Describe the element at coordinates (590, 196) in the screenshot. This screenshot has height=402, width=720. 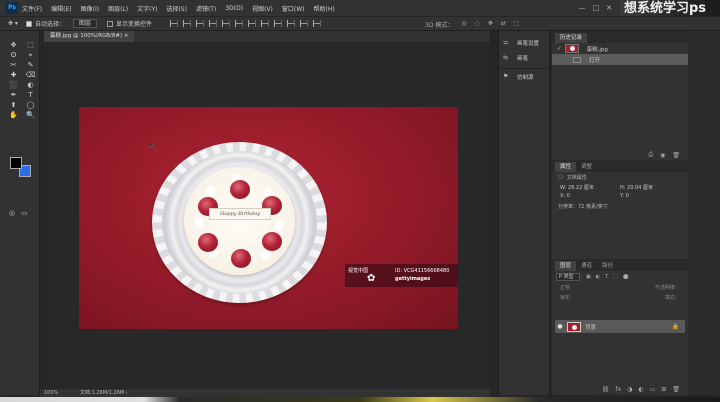
I see `x-field: X: 0` at that location.